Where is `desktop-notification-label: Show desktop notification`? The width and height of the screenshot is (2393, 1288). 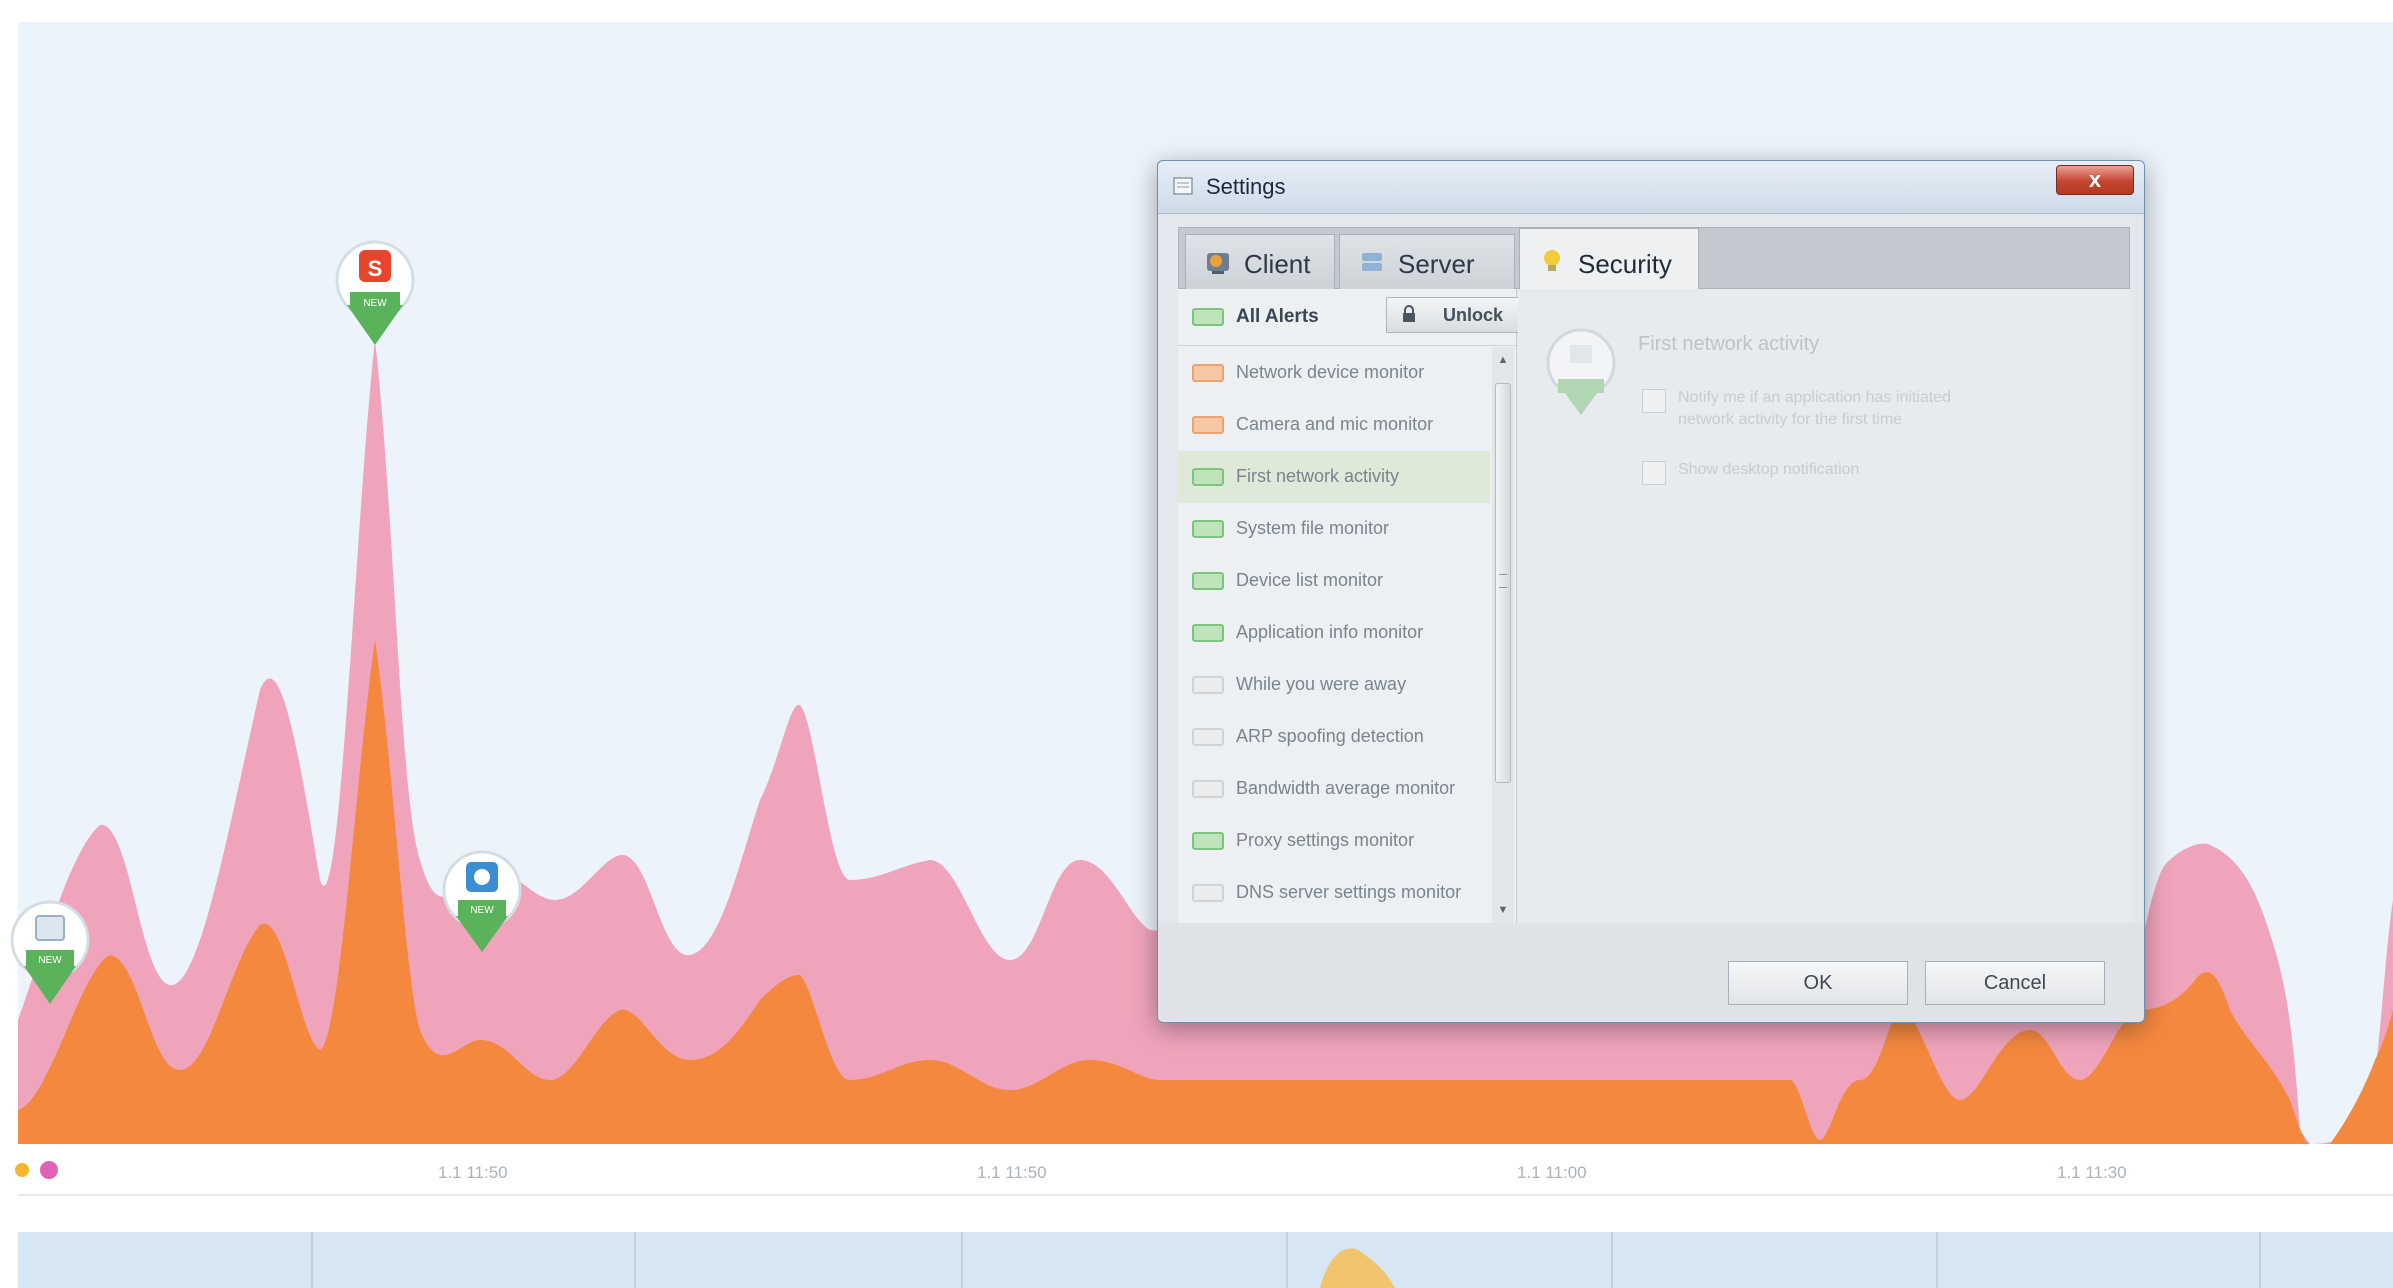 desktop-notification-label: Show desktop notification is located at coordinates (1769, 469).